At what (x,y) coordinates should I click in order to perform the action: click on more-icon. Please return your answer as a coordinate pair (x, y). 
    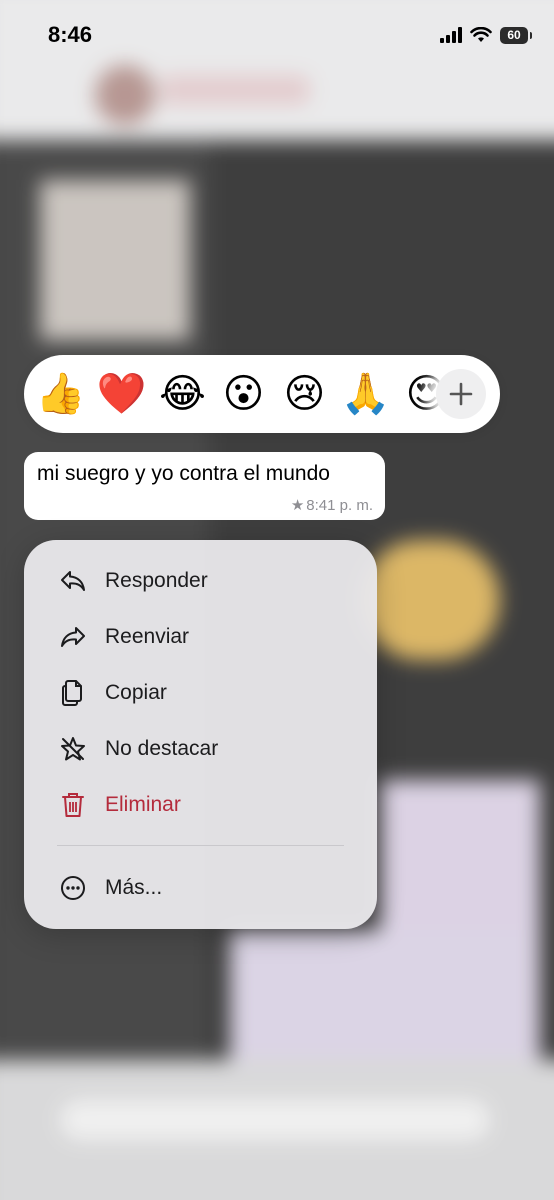
    Looking at the image, I should click on (73, 888).